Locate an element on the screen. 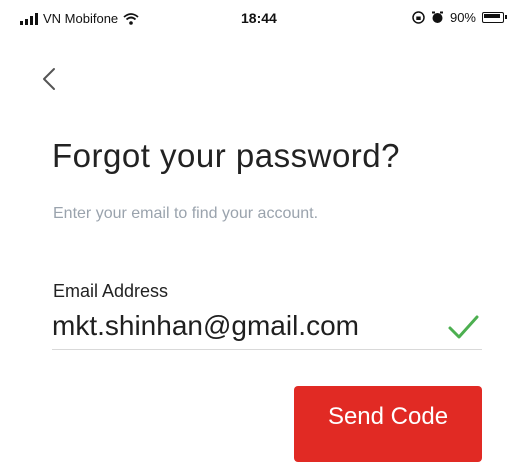 This screenshot has height=462, width=528. email-field-label: Email Address is located at coordinates (111, 291).